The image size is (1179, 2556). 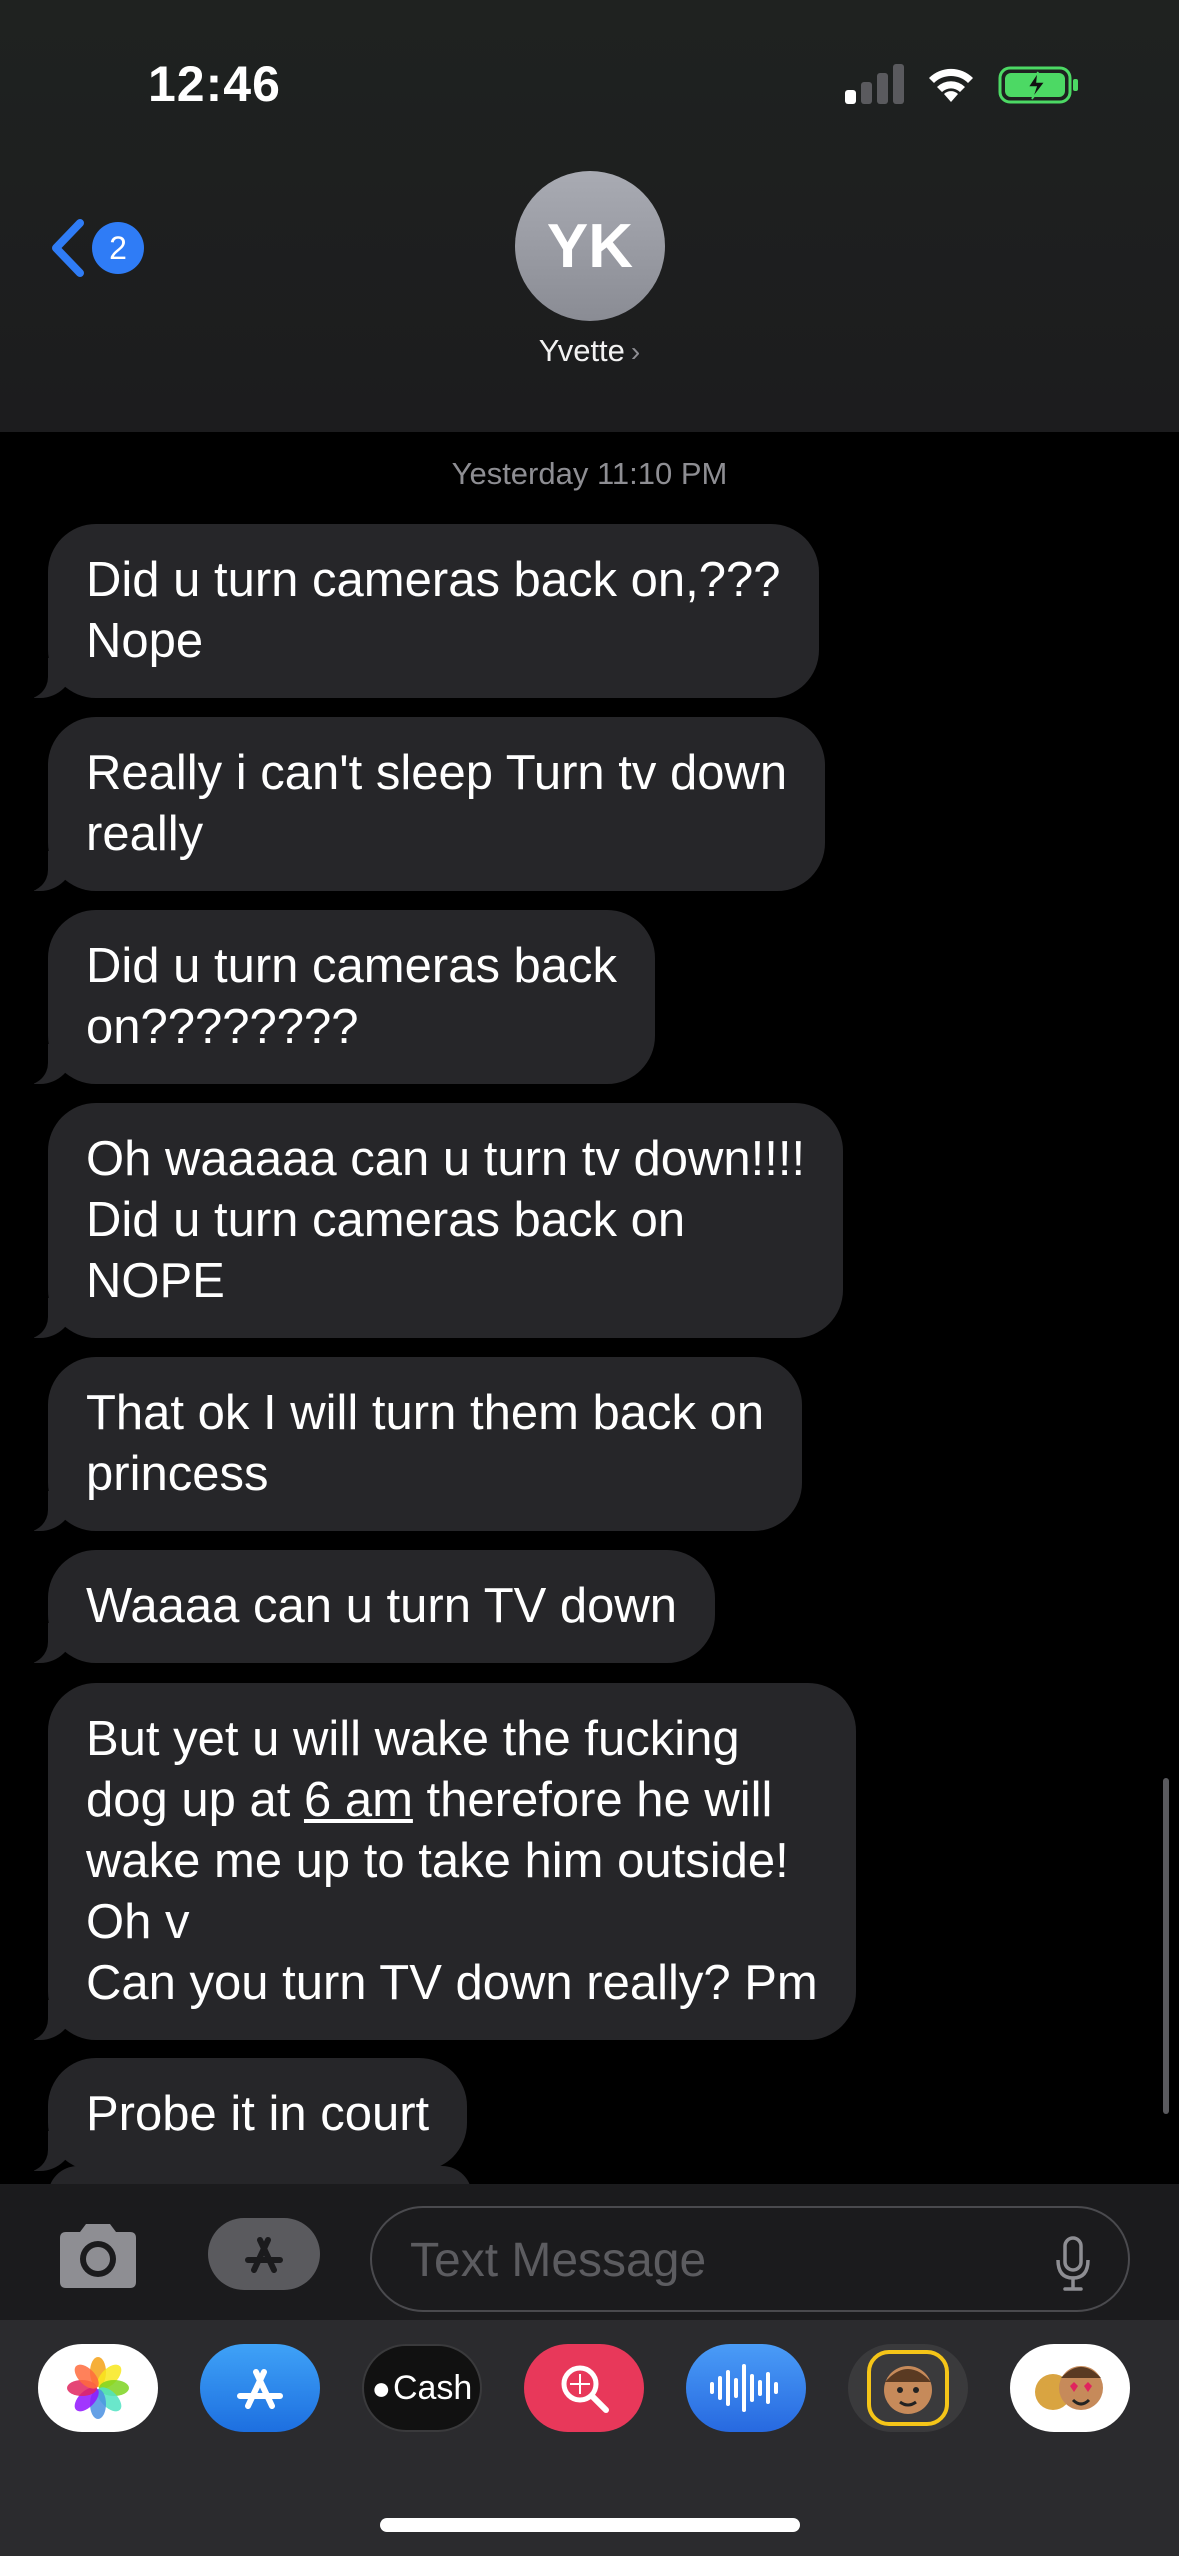 I want to click on text-message-field, so click(x=750, y=2259).